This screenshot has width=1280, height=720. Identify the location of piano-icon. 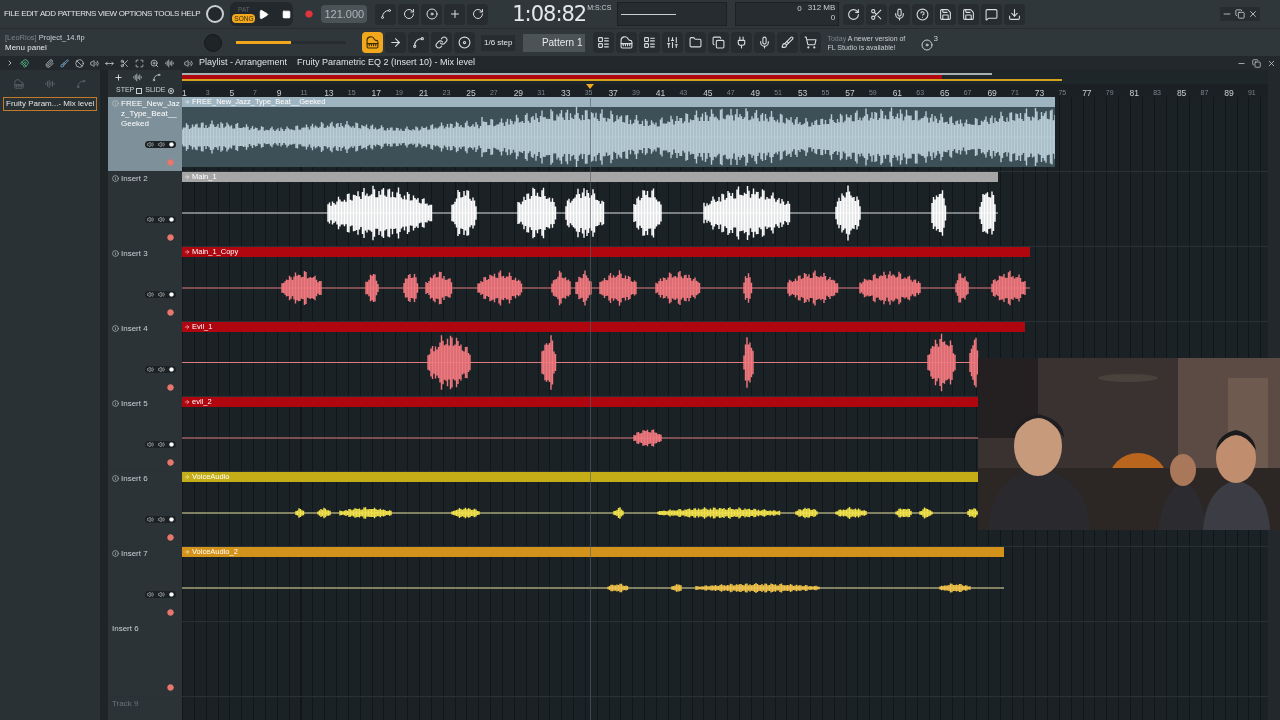
(19, 83).